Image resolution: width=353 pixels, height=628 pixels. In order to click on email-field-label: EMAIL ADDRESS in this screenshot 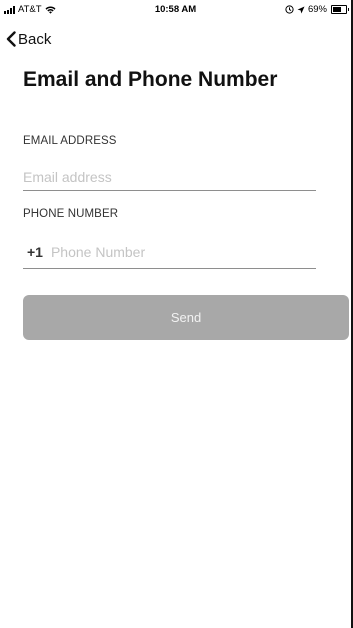, I will do `click(70, 141)`.